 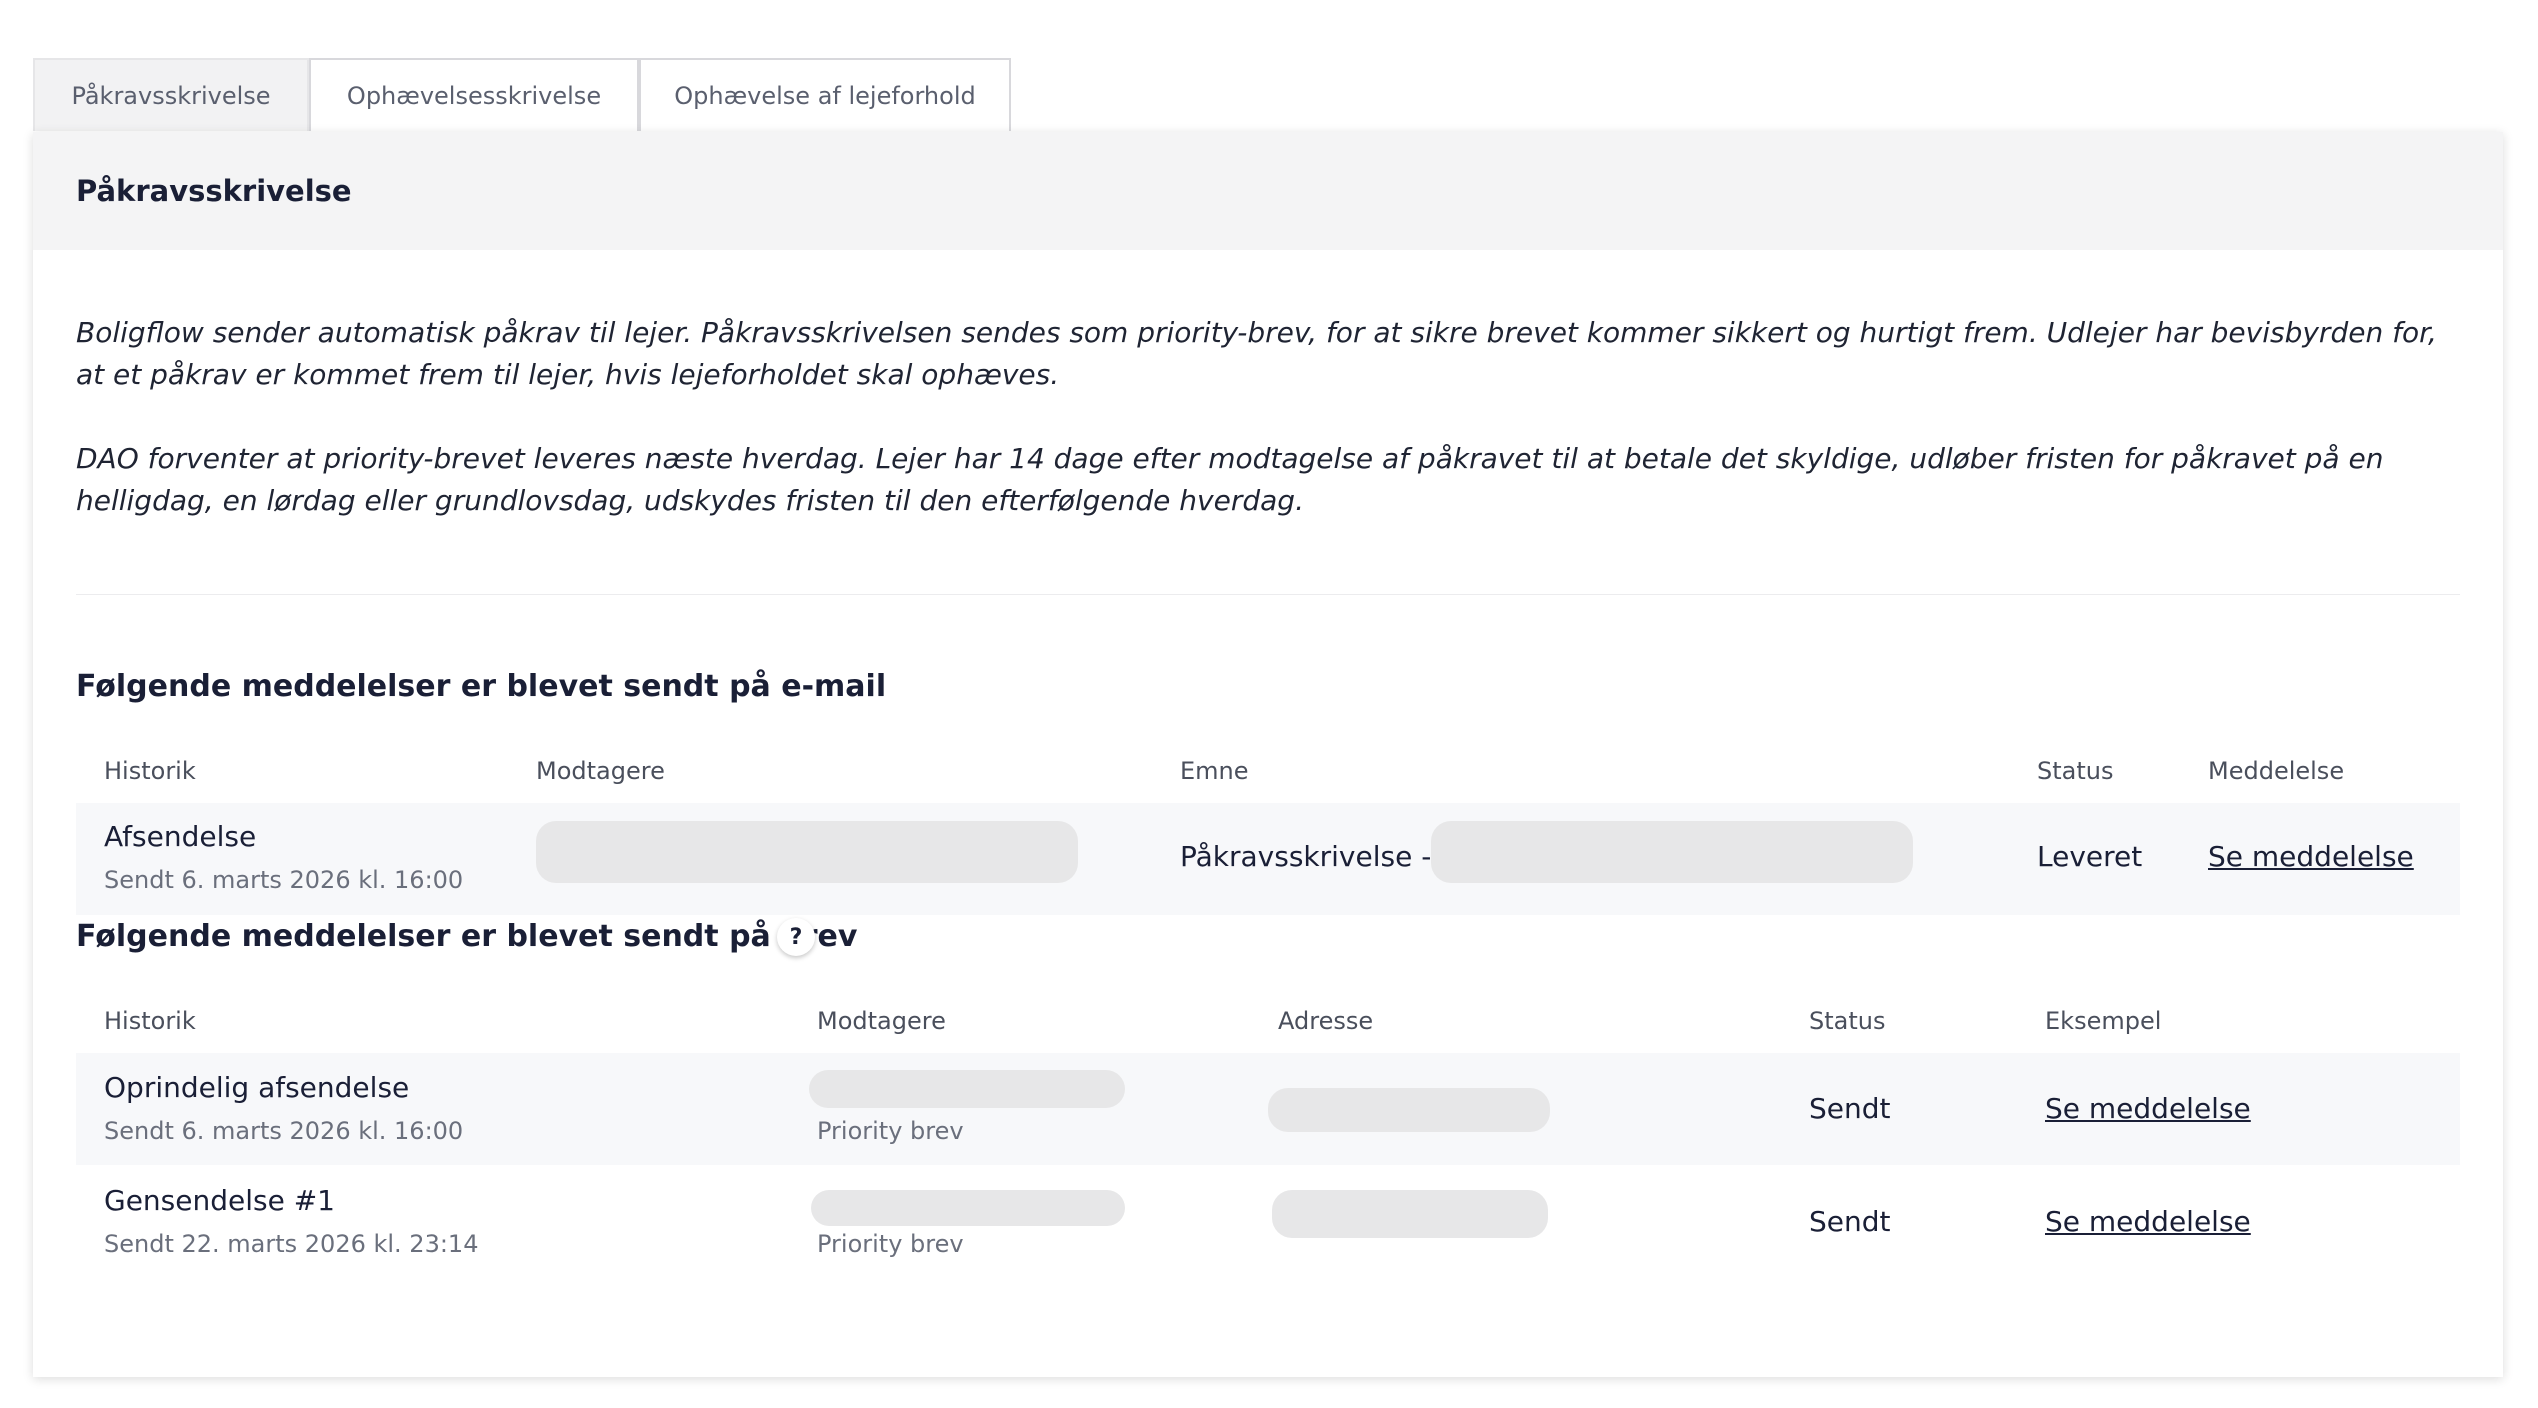 I want to click on letter-header-status: Status, so click(x=1847, y=1021).